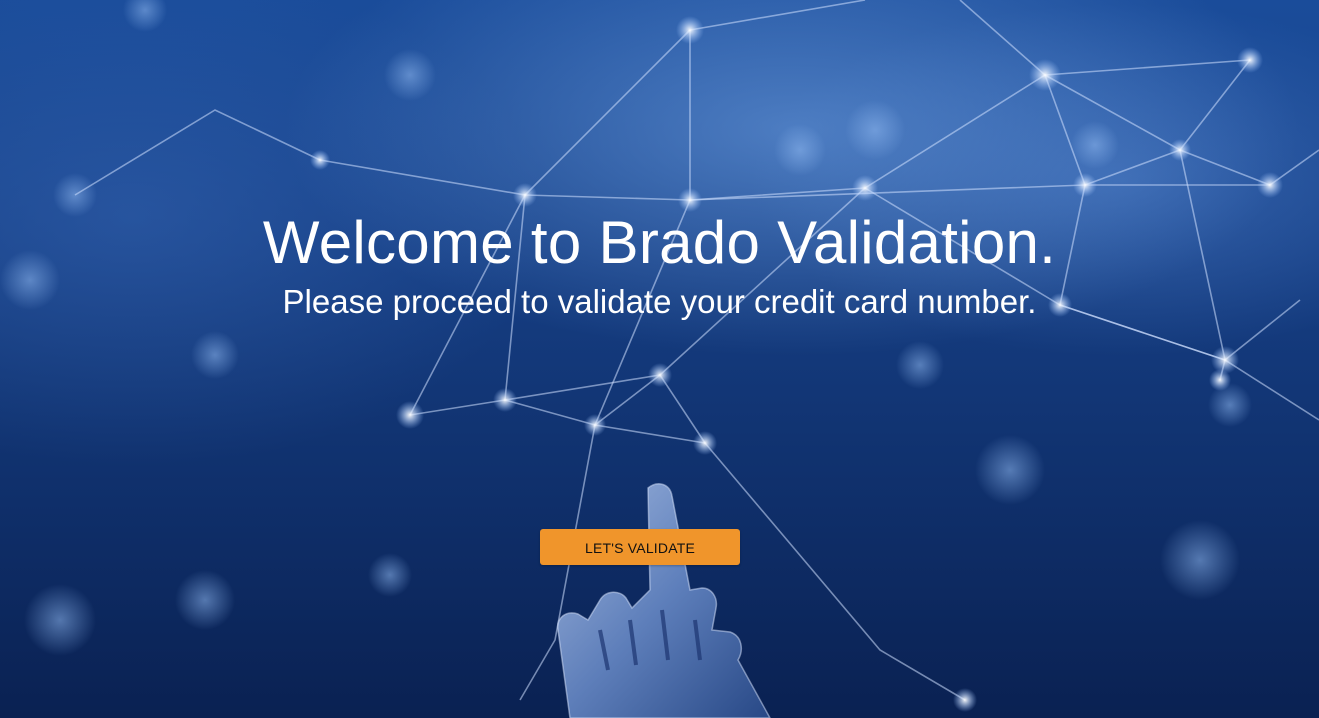  What do you see at coordinates (640, 547) in the screenshot?
I see `lets-validate-button: LET'S VALIDATE` at bounding box center [640, 547].